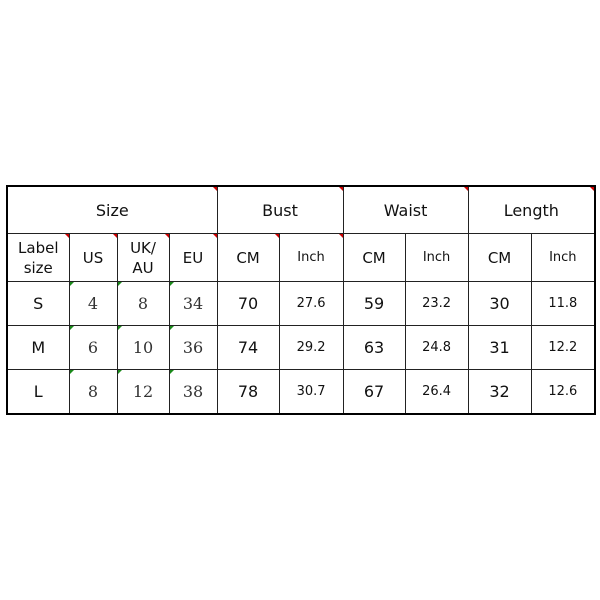 Image resolution: width=600 pixels, height=600 pixels. Describe the element at coordinates (436, 303) in the screenshot. I see `waist-inch-cell: 23.2` at that location.